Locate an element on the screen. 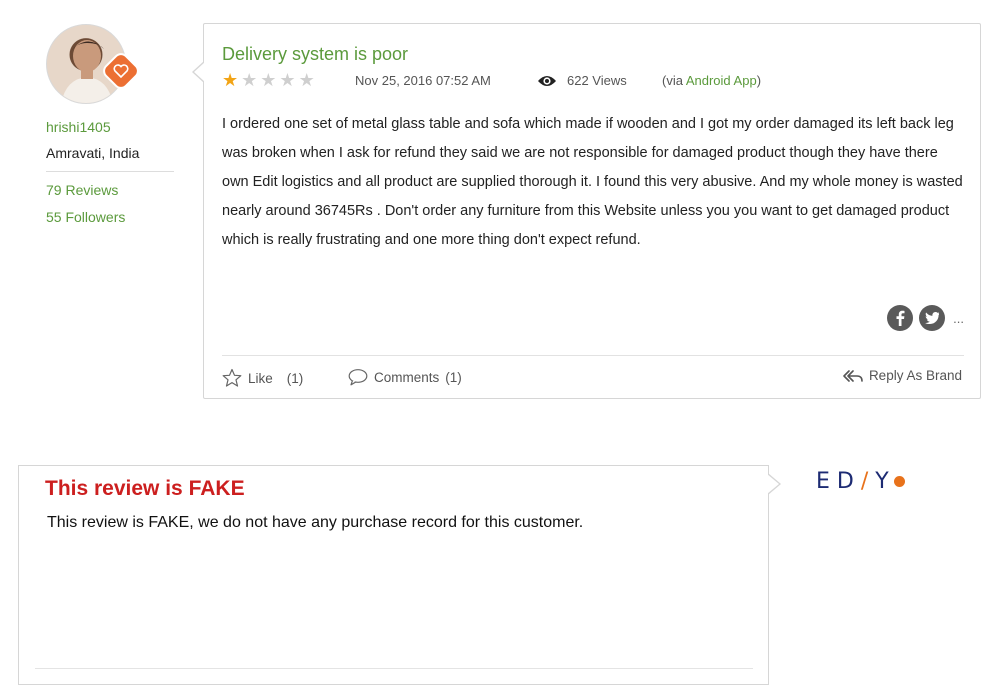 Image resolution: width=1000 pixels, height=693 pixels. like-label: Like is located at coordinates (260, 378).